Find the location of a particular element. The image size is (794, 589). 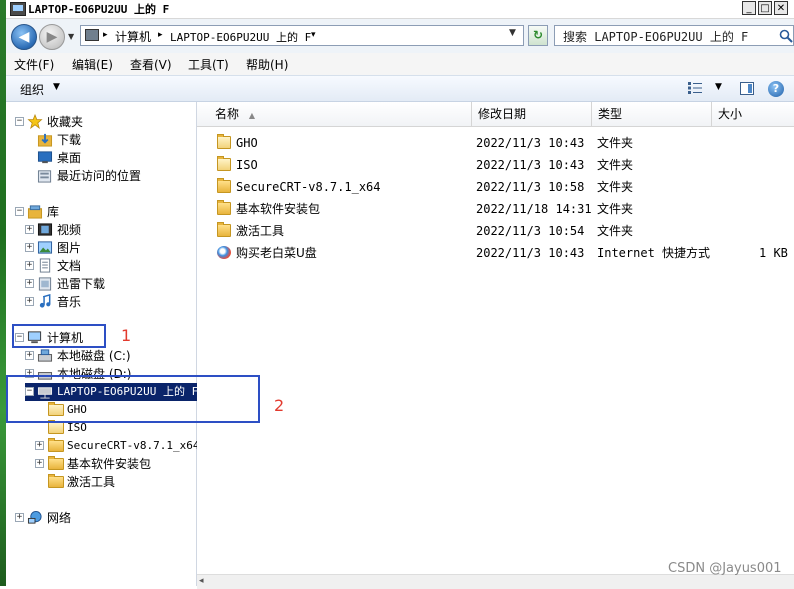

tree-item-desktop: 桌面 is located at coordinates (101, 158).